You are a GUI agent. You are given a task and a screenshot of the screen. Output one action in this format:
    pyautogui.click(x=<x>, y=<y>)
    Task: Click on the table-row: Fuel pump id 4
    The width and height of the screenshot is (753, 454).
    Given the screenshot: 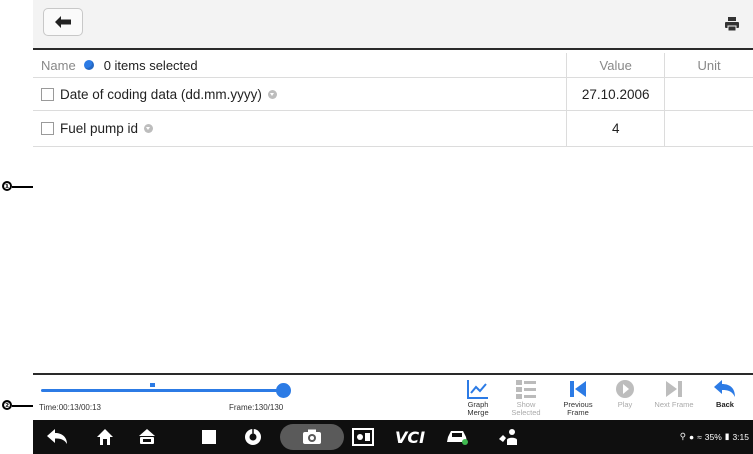 What is the action you would take?
    pyautogui.click(x=393, y=129)
    